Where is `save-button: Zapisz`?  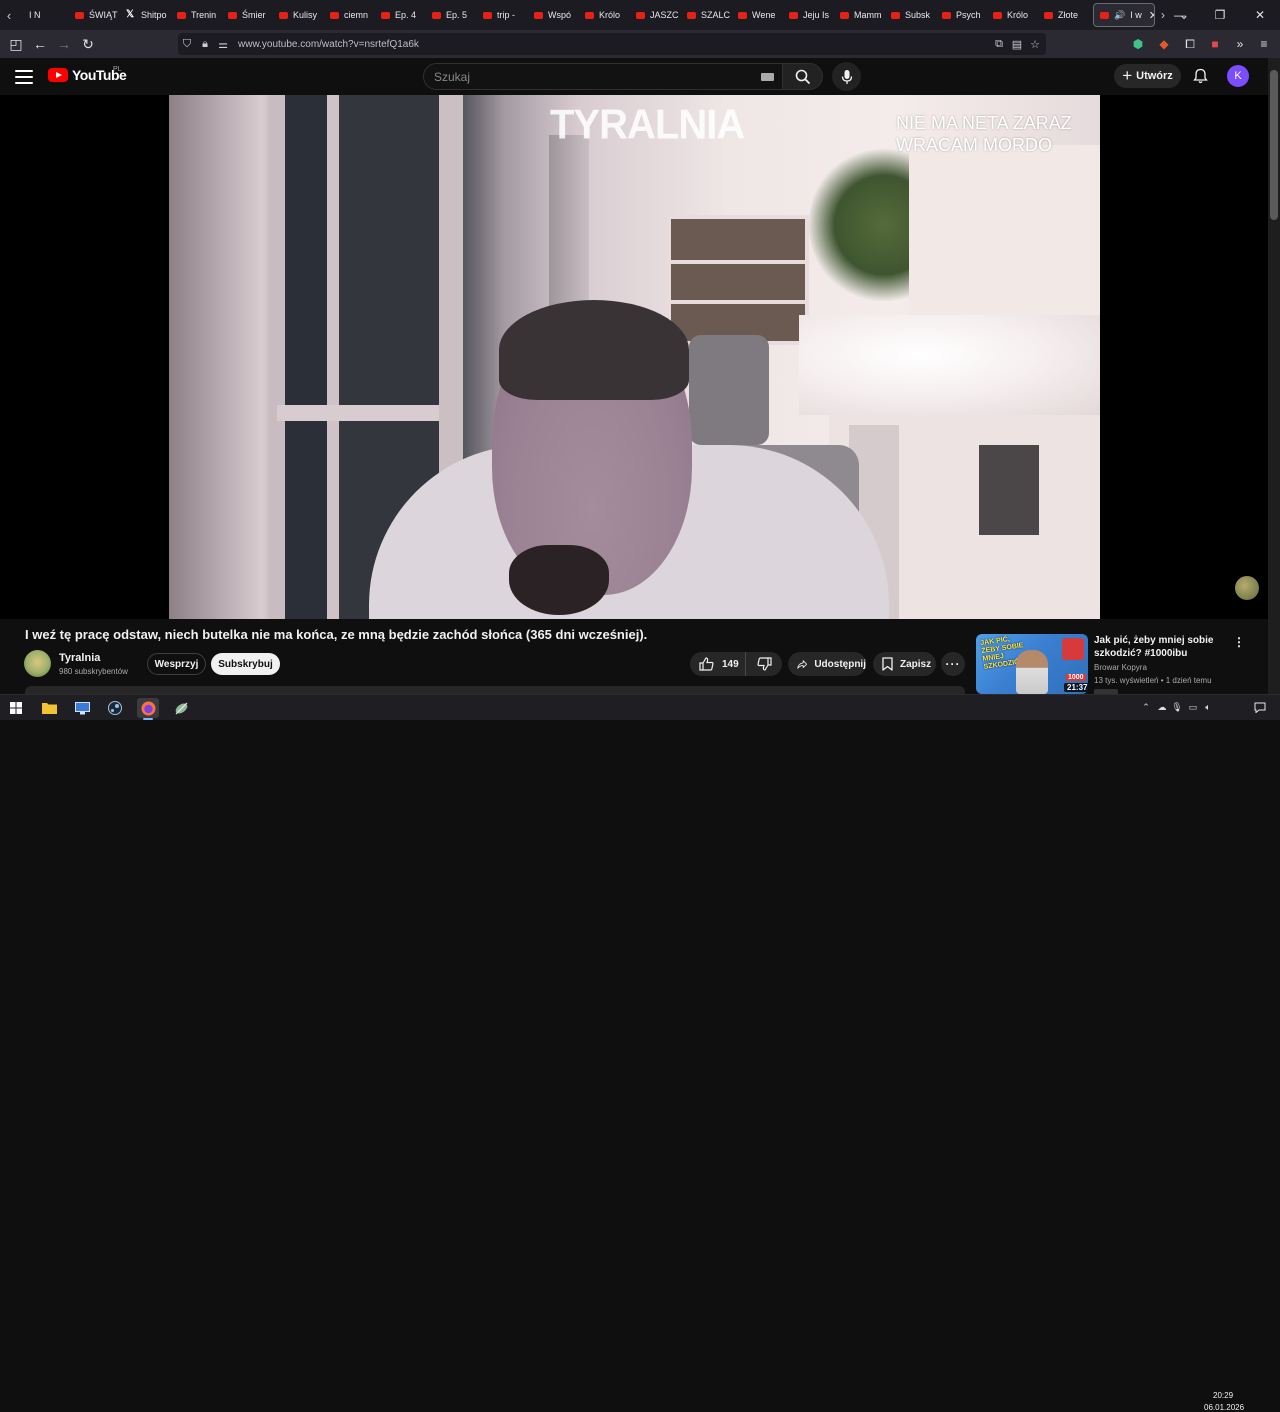
save-button: Zapisz is located at coordinates (904, 664).